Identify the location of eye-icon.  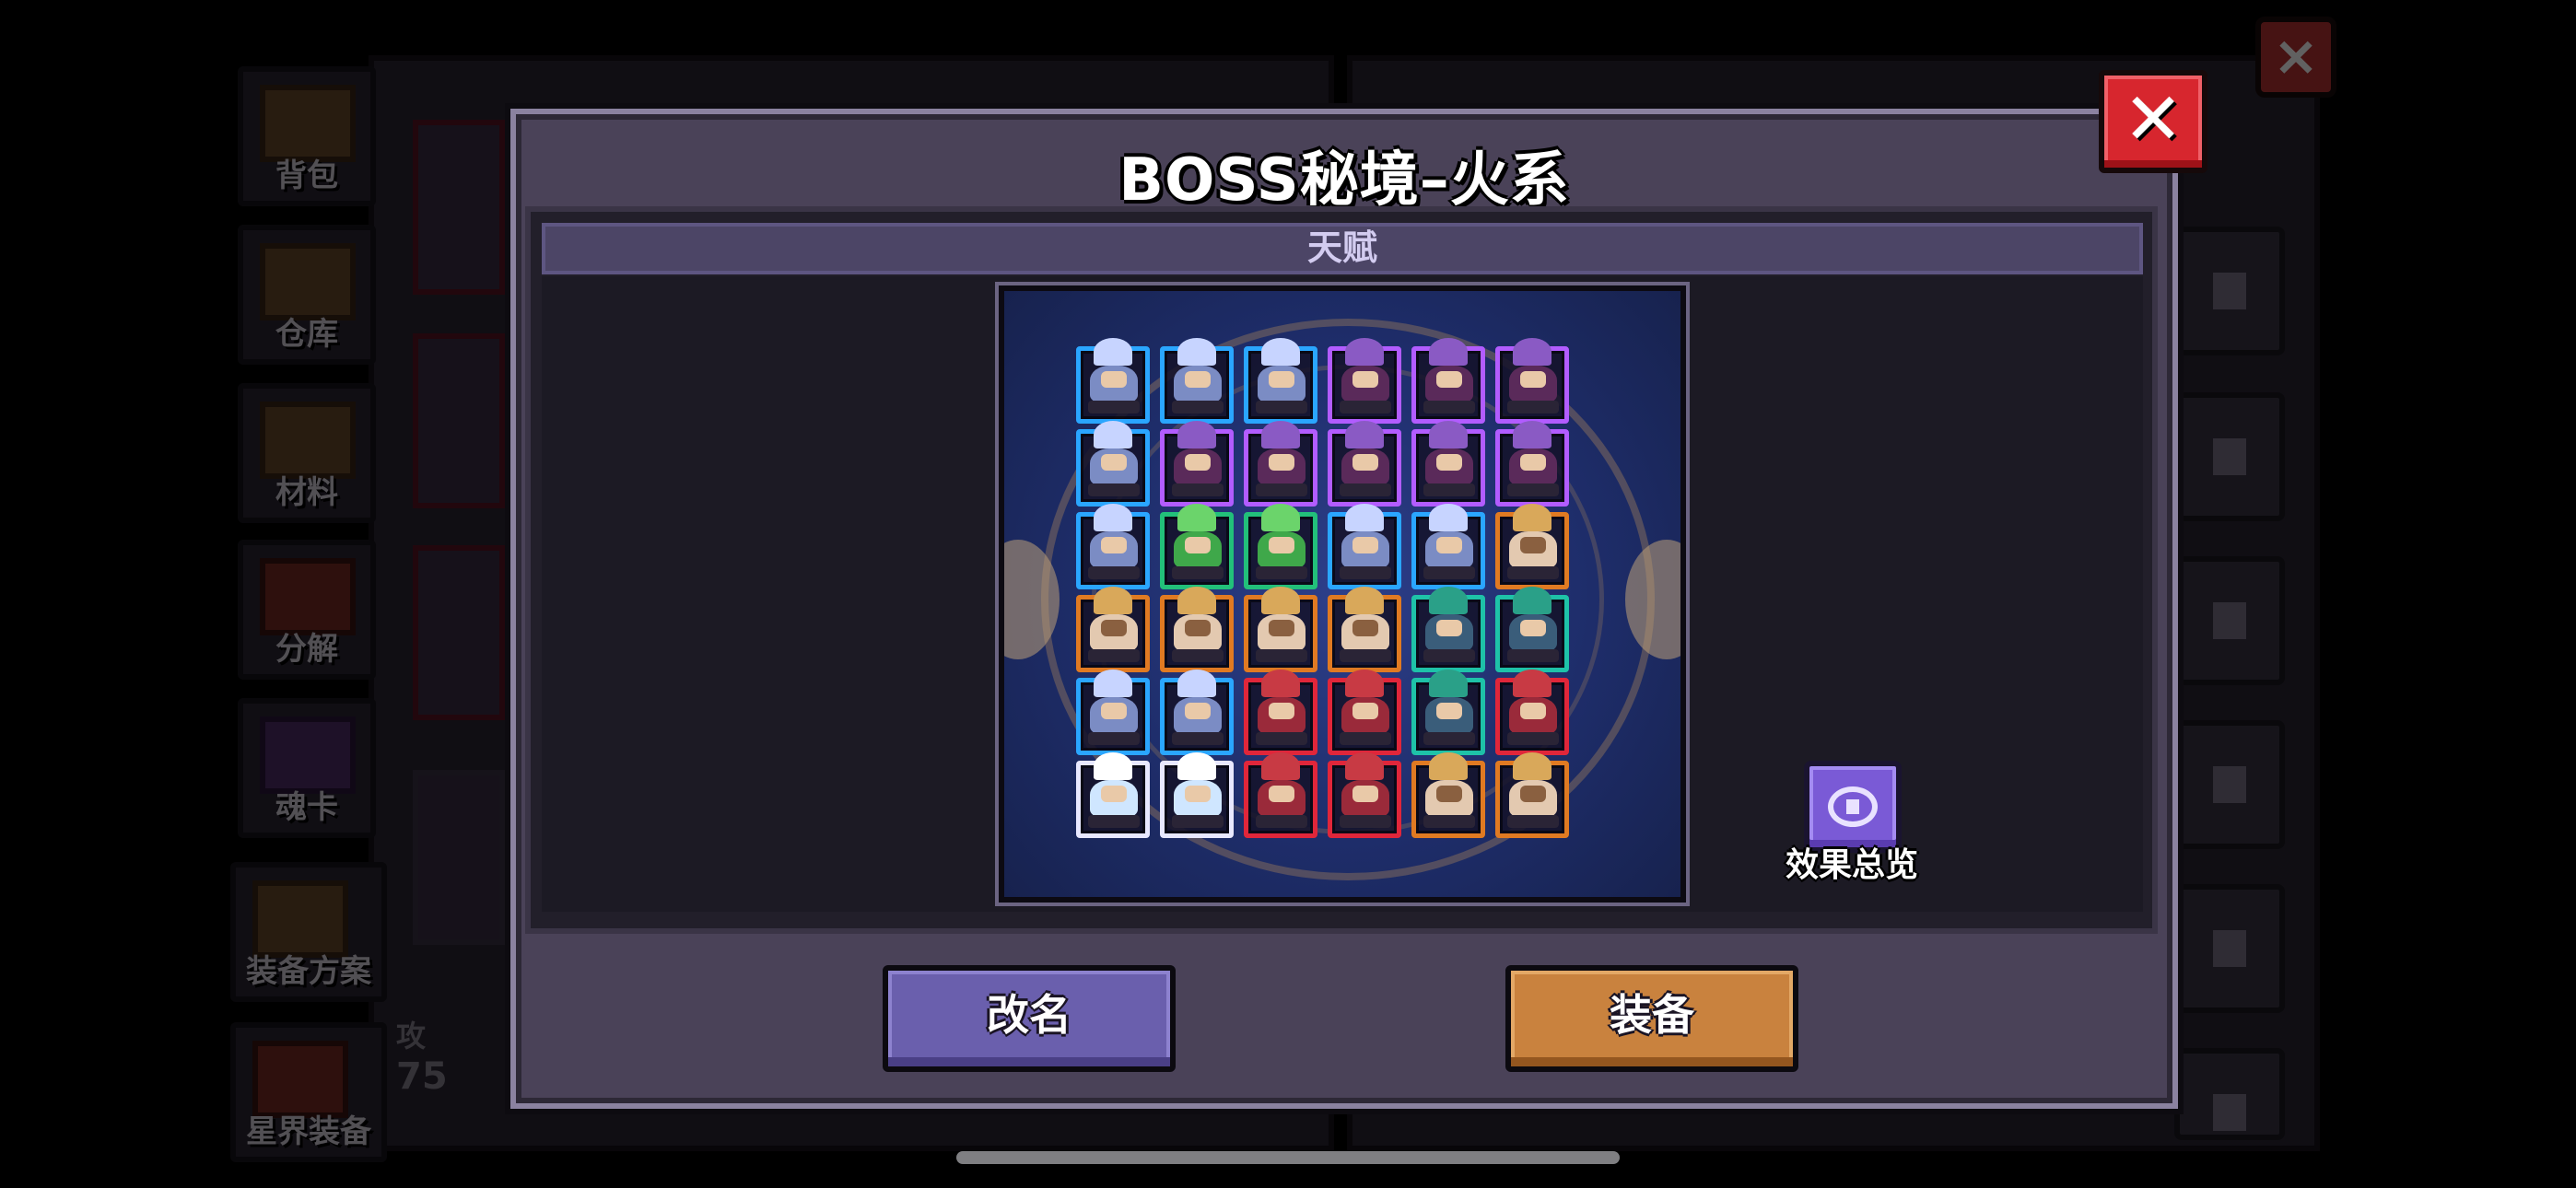
(1853, 806).